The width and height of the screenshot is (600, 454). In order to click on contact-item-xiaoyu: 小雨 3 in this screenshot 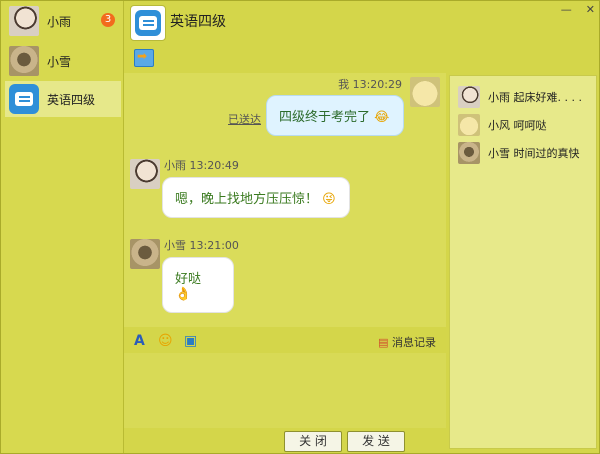, I will do `click(63, 21)`.